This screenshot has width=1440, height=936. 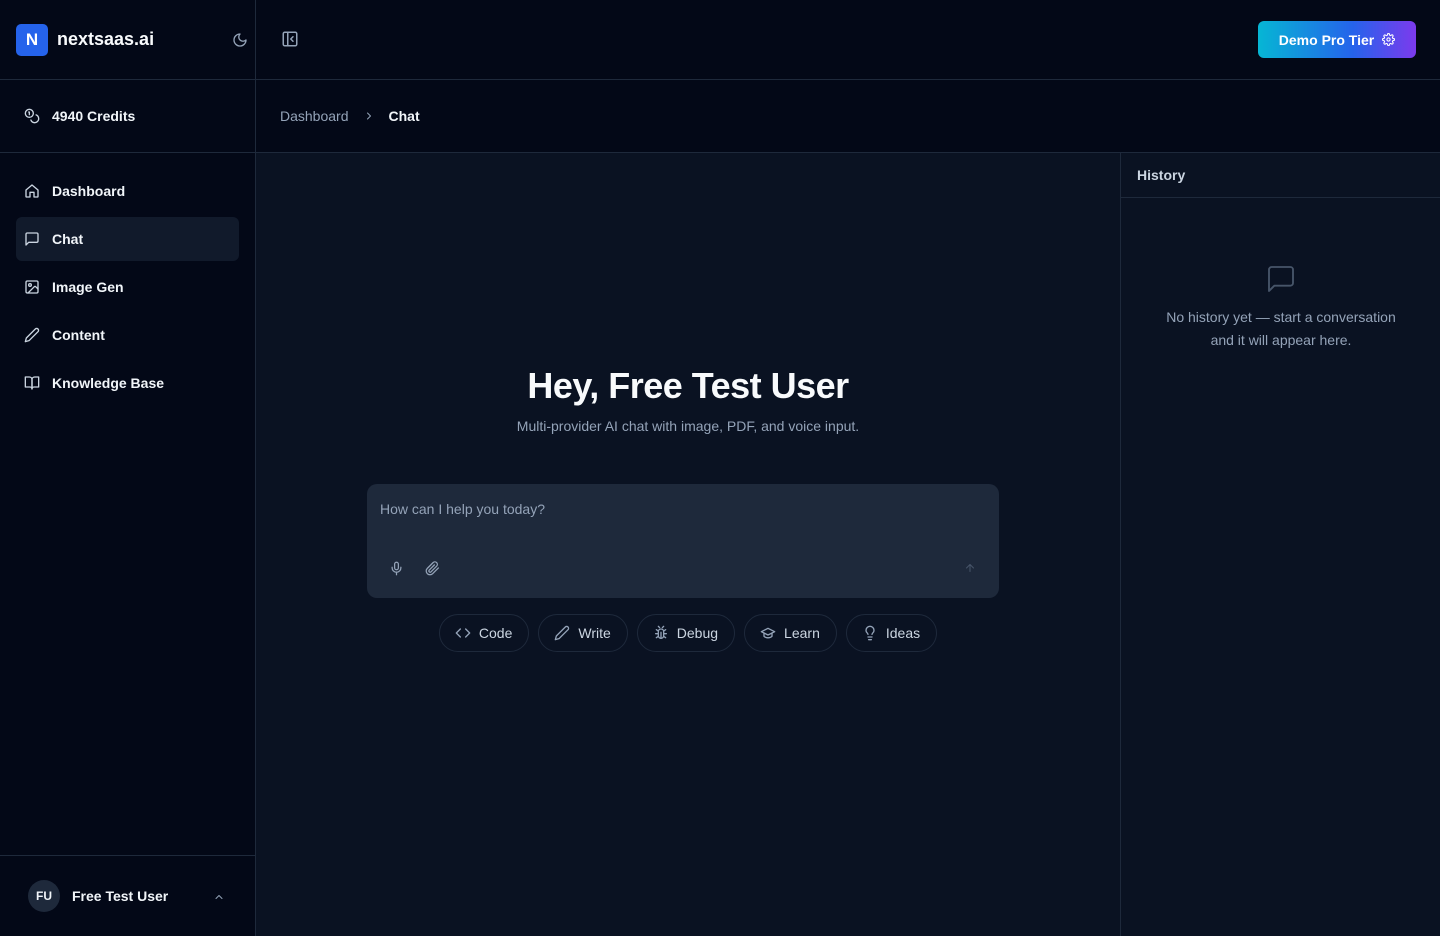 I want to click on chip-learn: Learn, so click(x=790, y=633).